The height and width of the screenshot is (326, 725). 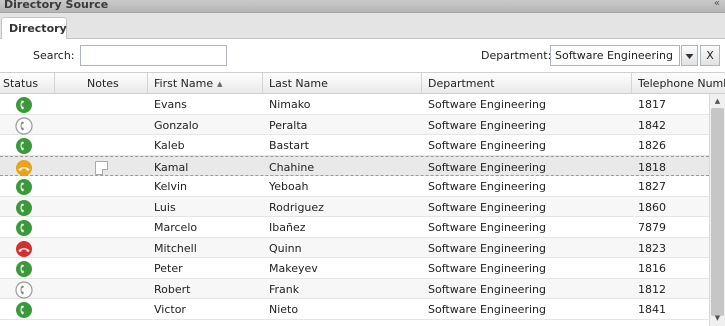 What do you see at coordinates (652, 309) in the screenshot?
I see `telephone-cell: 1841` at bounding box center [652, 309].